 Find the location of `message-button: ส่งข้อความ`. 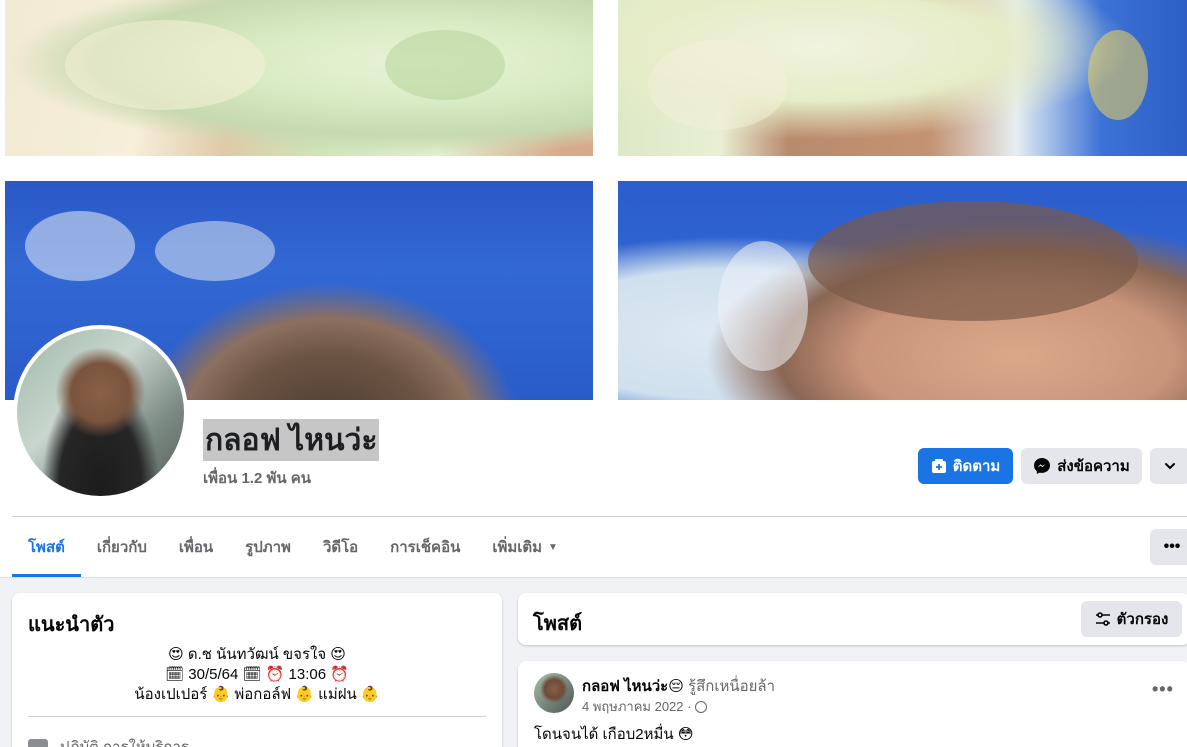

message-button: ส่งข้อความ is located at coordinates (1081, 466).